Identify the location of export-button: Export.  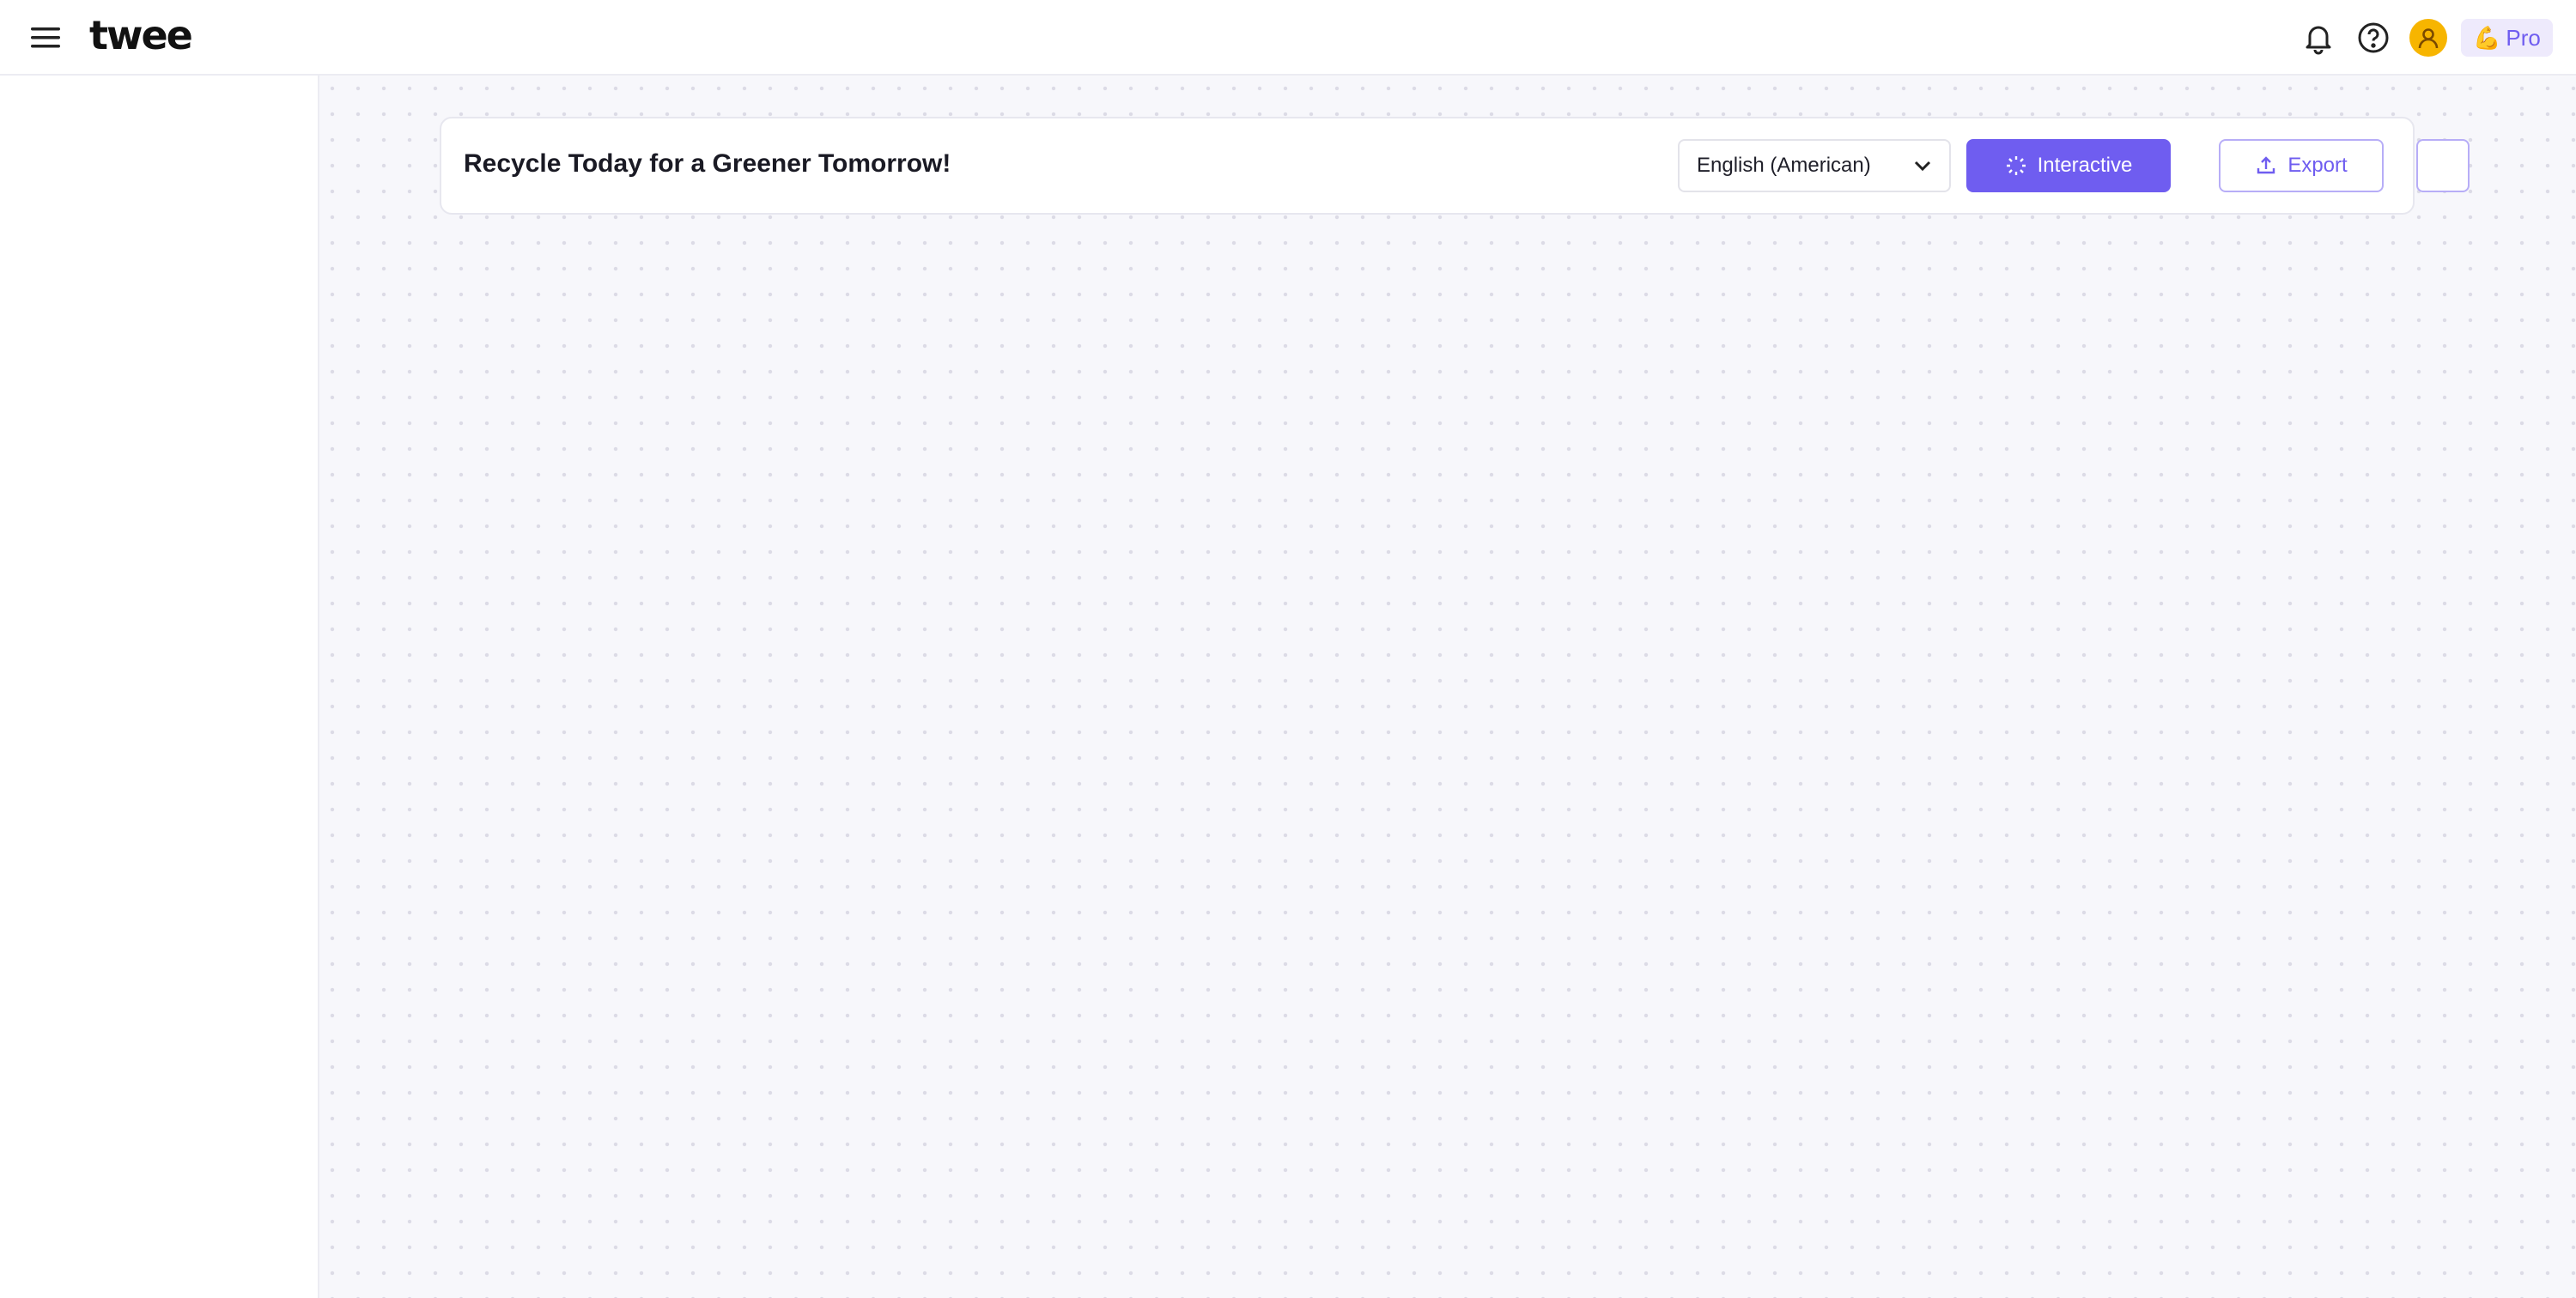
(2302, 166).